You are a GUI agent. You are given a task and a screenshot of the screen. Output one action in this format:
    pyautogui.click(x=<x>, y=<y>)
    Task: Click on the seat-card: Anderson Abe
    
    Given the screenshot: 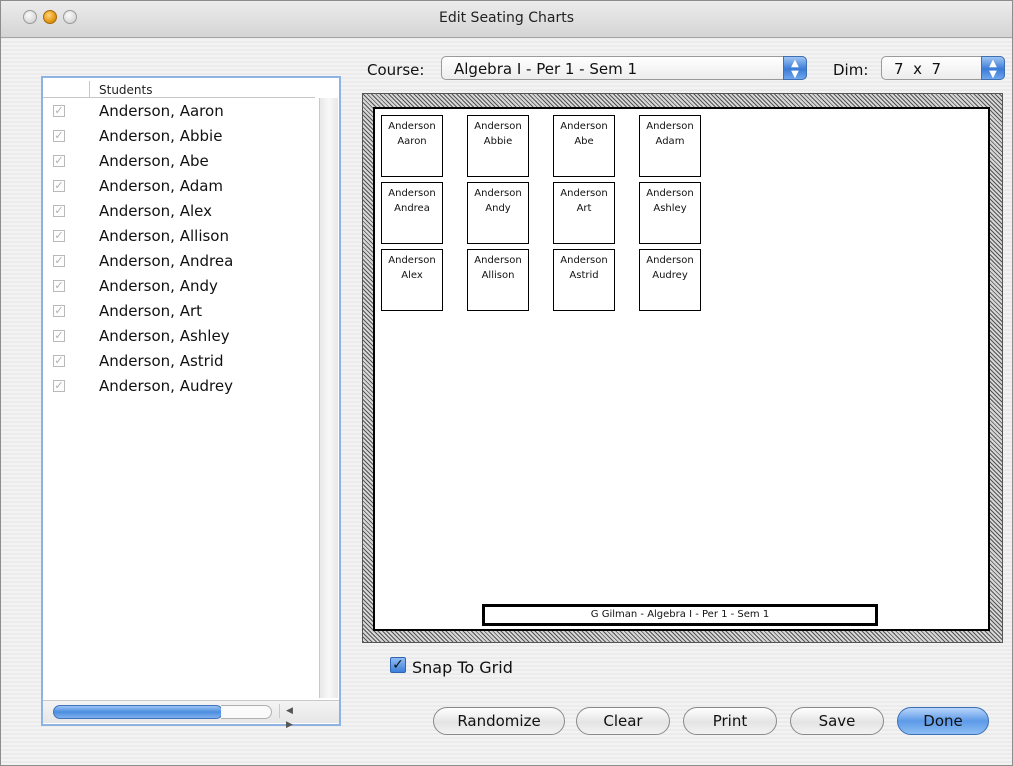 What is the action you would take?
    pyautogui.click(x=584, y=146)
    